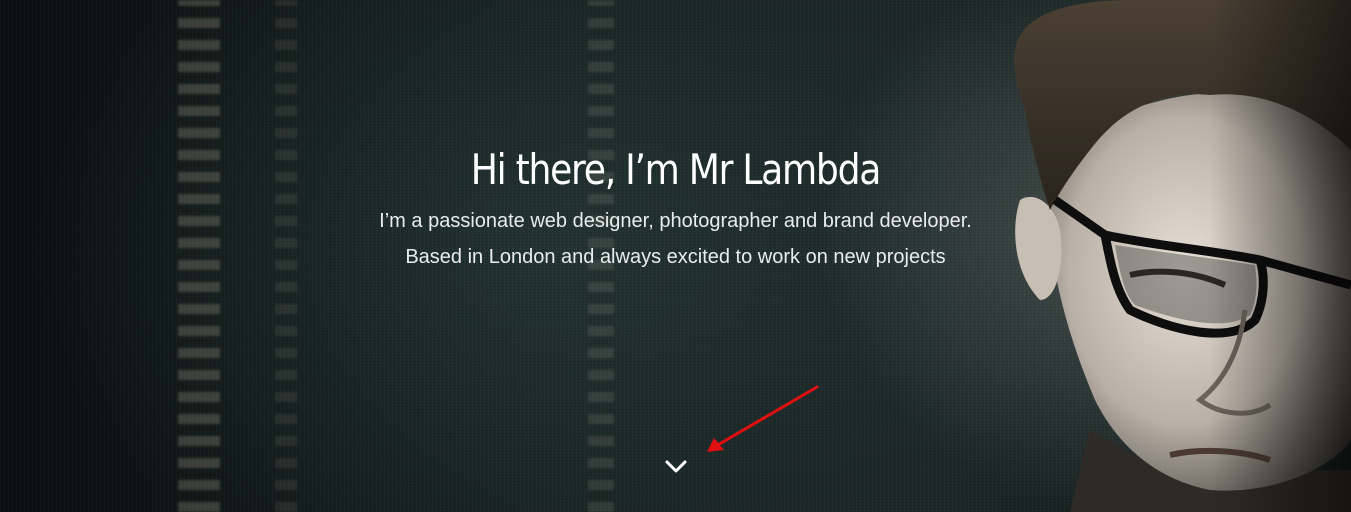  Describe the element at coordinates (676, 169) in the screenshot. I see `page-title: Hi there, I’m Mr Lambda` at that location.